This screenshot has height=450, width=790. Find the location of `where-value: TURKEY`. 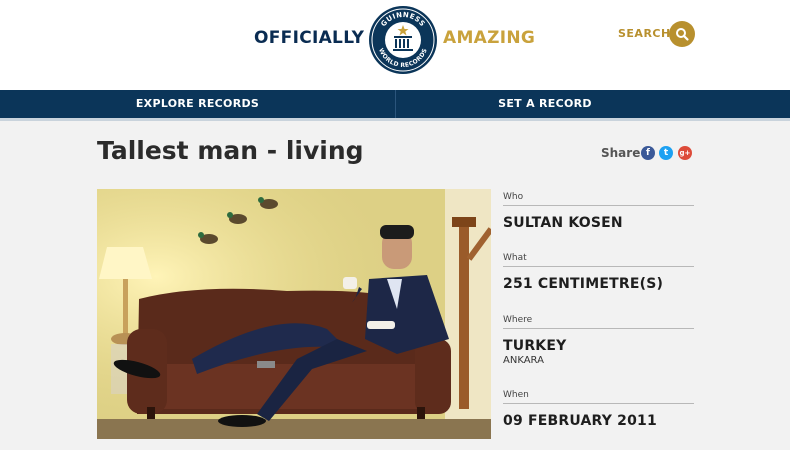

where-value: TURKEY is located at coordinates (535, 346).